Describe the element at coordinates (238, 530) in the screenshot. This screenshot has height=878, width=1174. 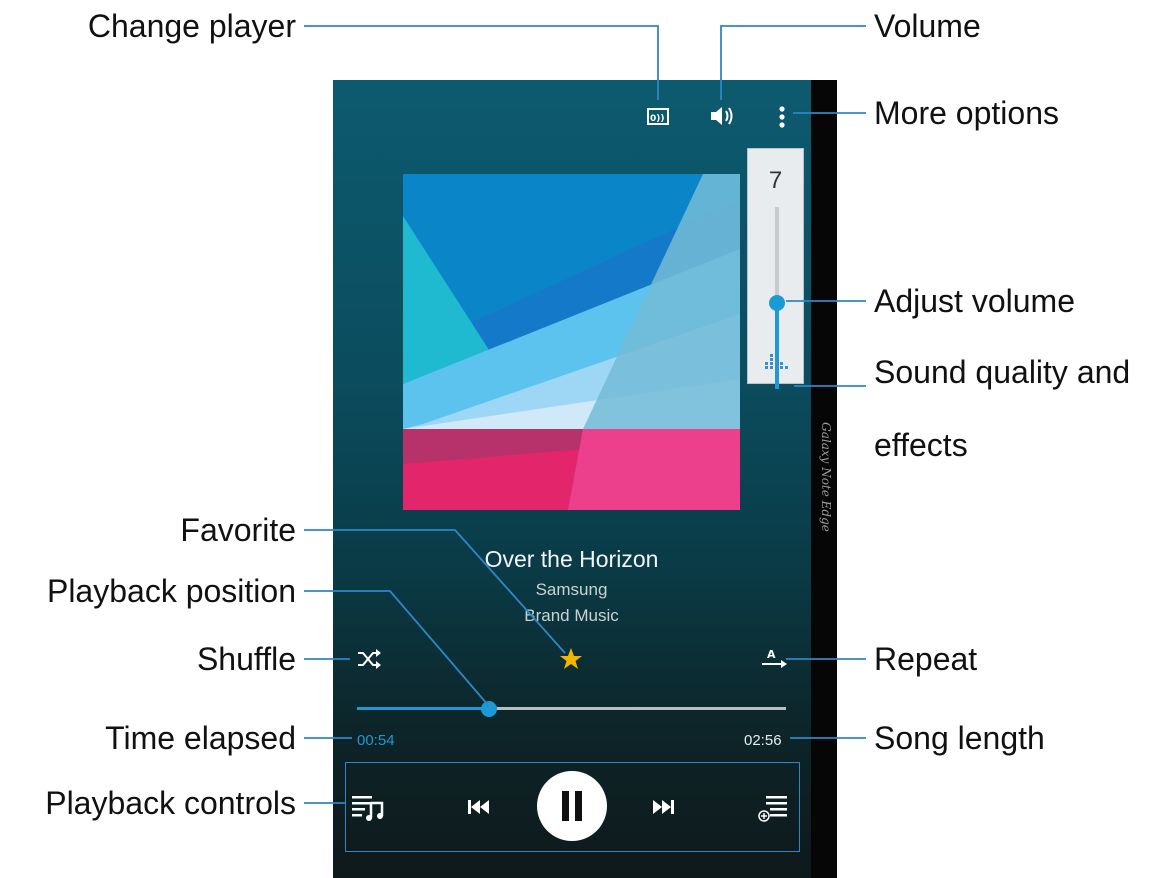
I see `callout-favorite: Favorite` at that location.